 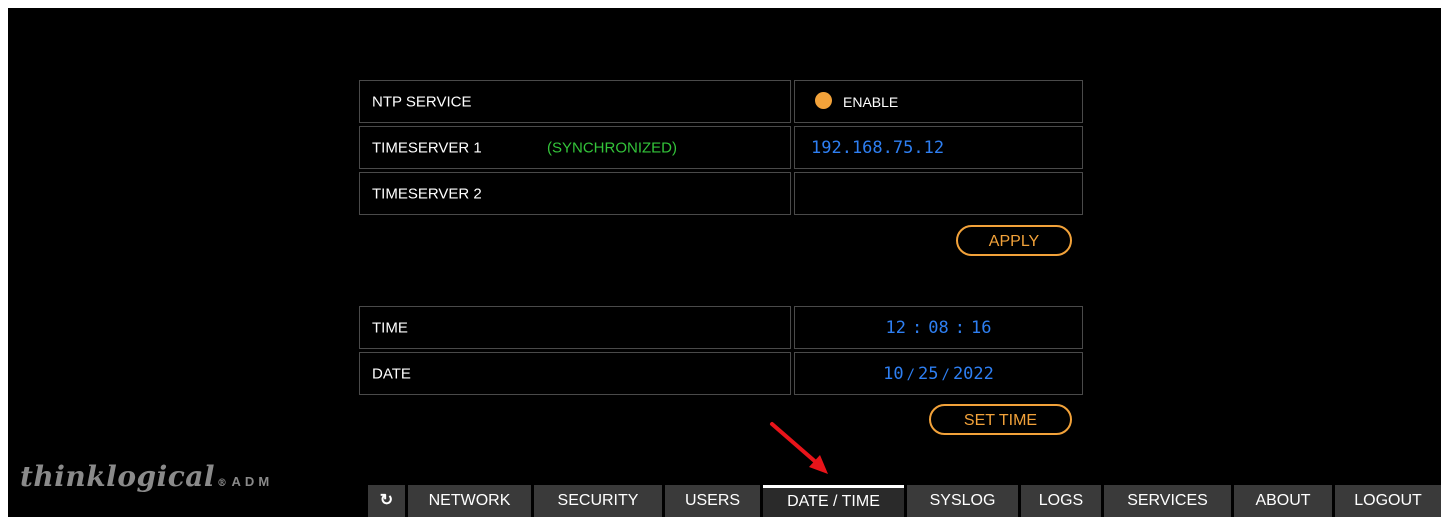 I want to click on timeserver1-label-cell: TIMESERVER 1 (SYNCHRONIZED), so click(x=575, y=147).